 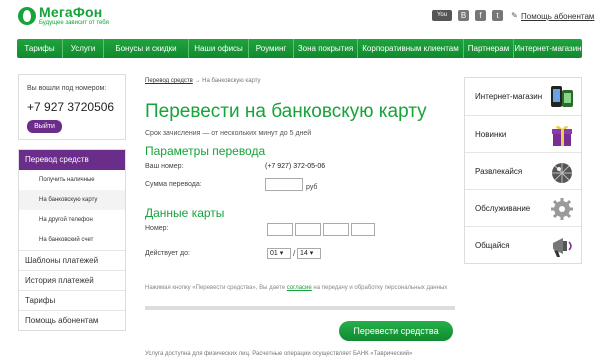 What do you see at coordinates (523, 207) in the screenshot?
I see `promo-item-service: Обслуживание` at bounding box center [523, 207].